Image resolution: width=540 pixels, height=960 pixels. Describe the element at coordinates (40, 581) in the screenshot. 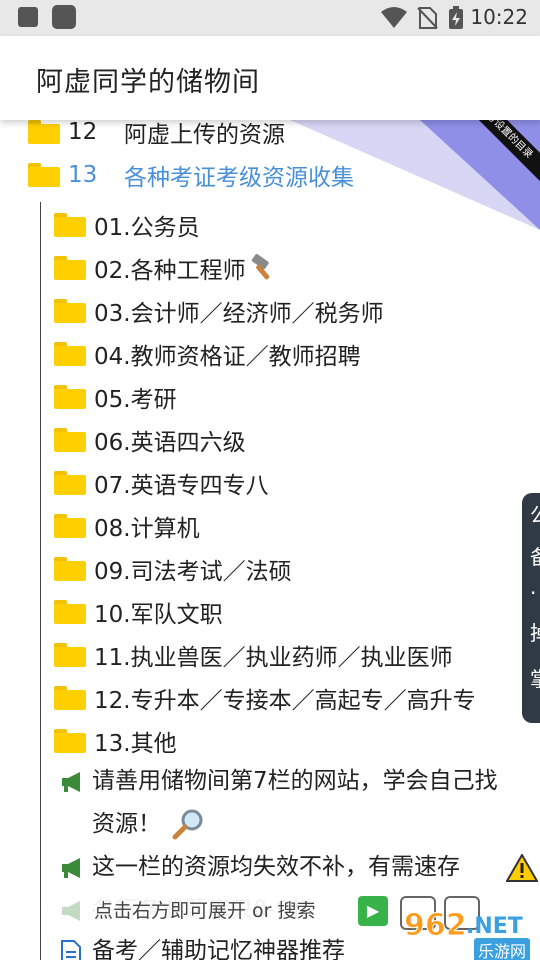

I see `tree-guide-line` at that location.